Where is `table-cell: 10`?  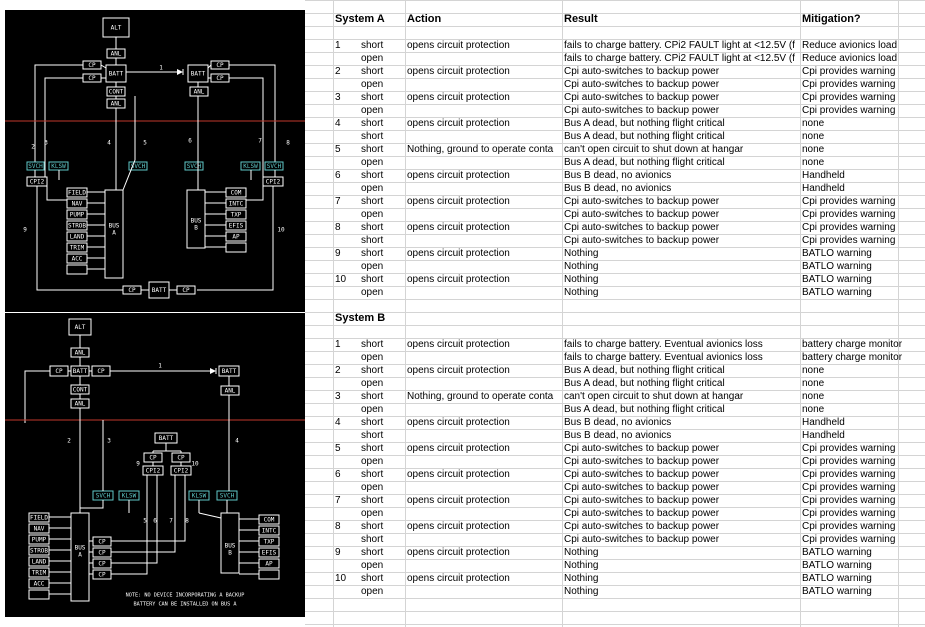 table-cell: 10 is located at coordinates (341, 279).